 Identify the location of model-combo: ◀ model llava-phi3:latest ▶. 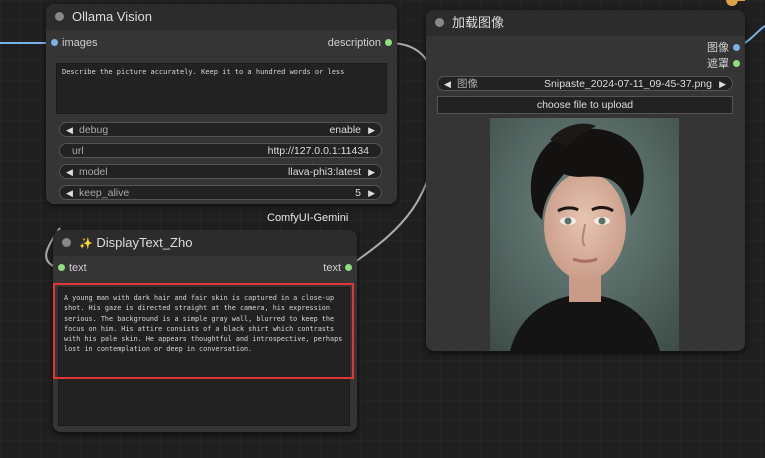
(220, 171).